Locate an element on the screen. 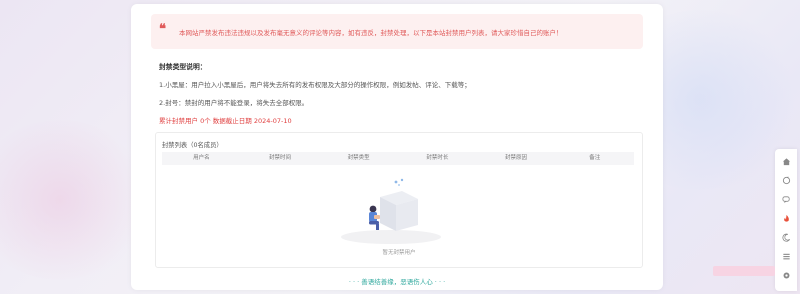 This screenshot has width=800, height=294. floating-sidebar is located at coordinates (786, 220).